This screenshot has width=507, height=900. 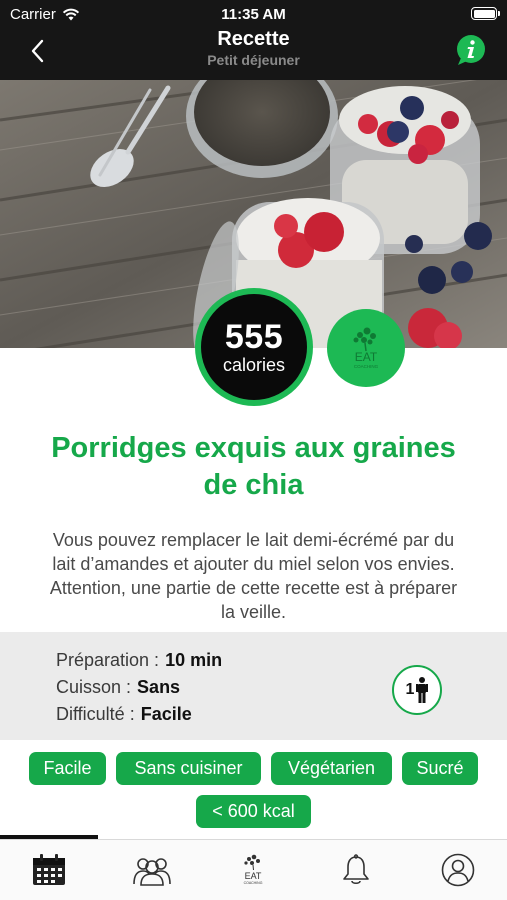 I want to click on calories-unit: calories, so click(x=254, y=365).